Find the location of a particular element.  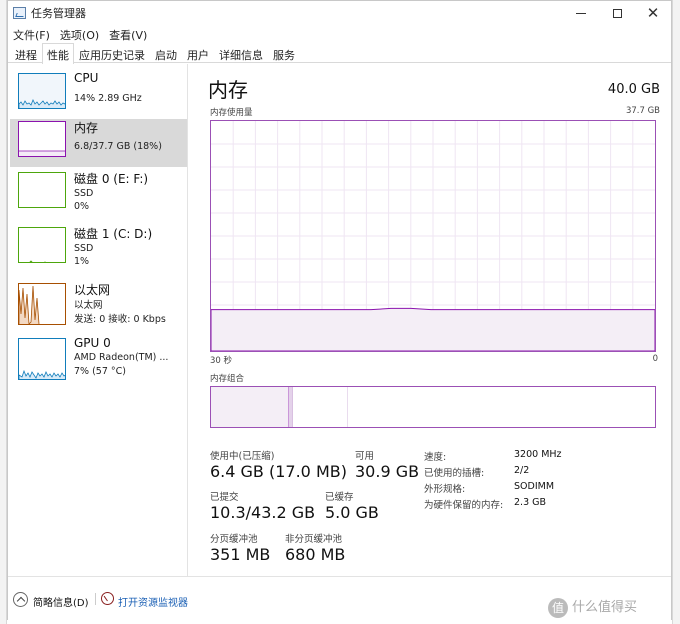

available-value: 30.9 GB is located at coordinates (387, 471).